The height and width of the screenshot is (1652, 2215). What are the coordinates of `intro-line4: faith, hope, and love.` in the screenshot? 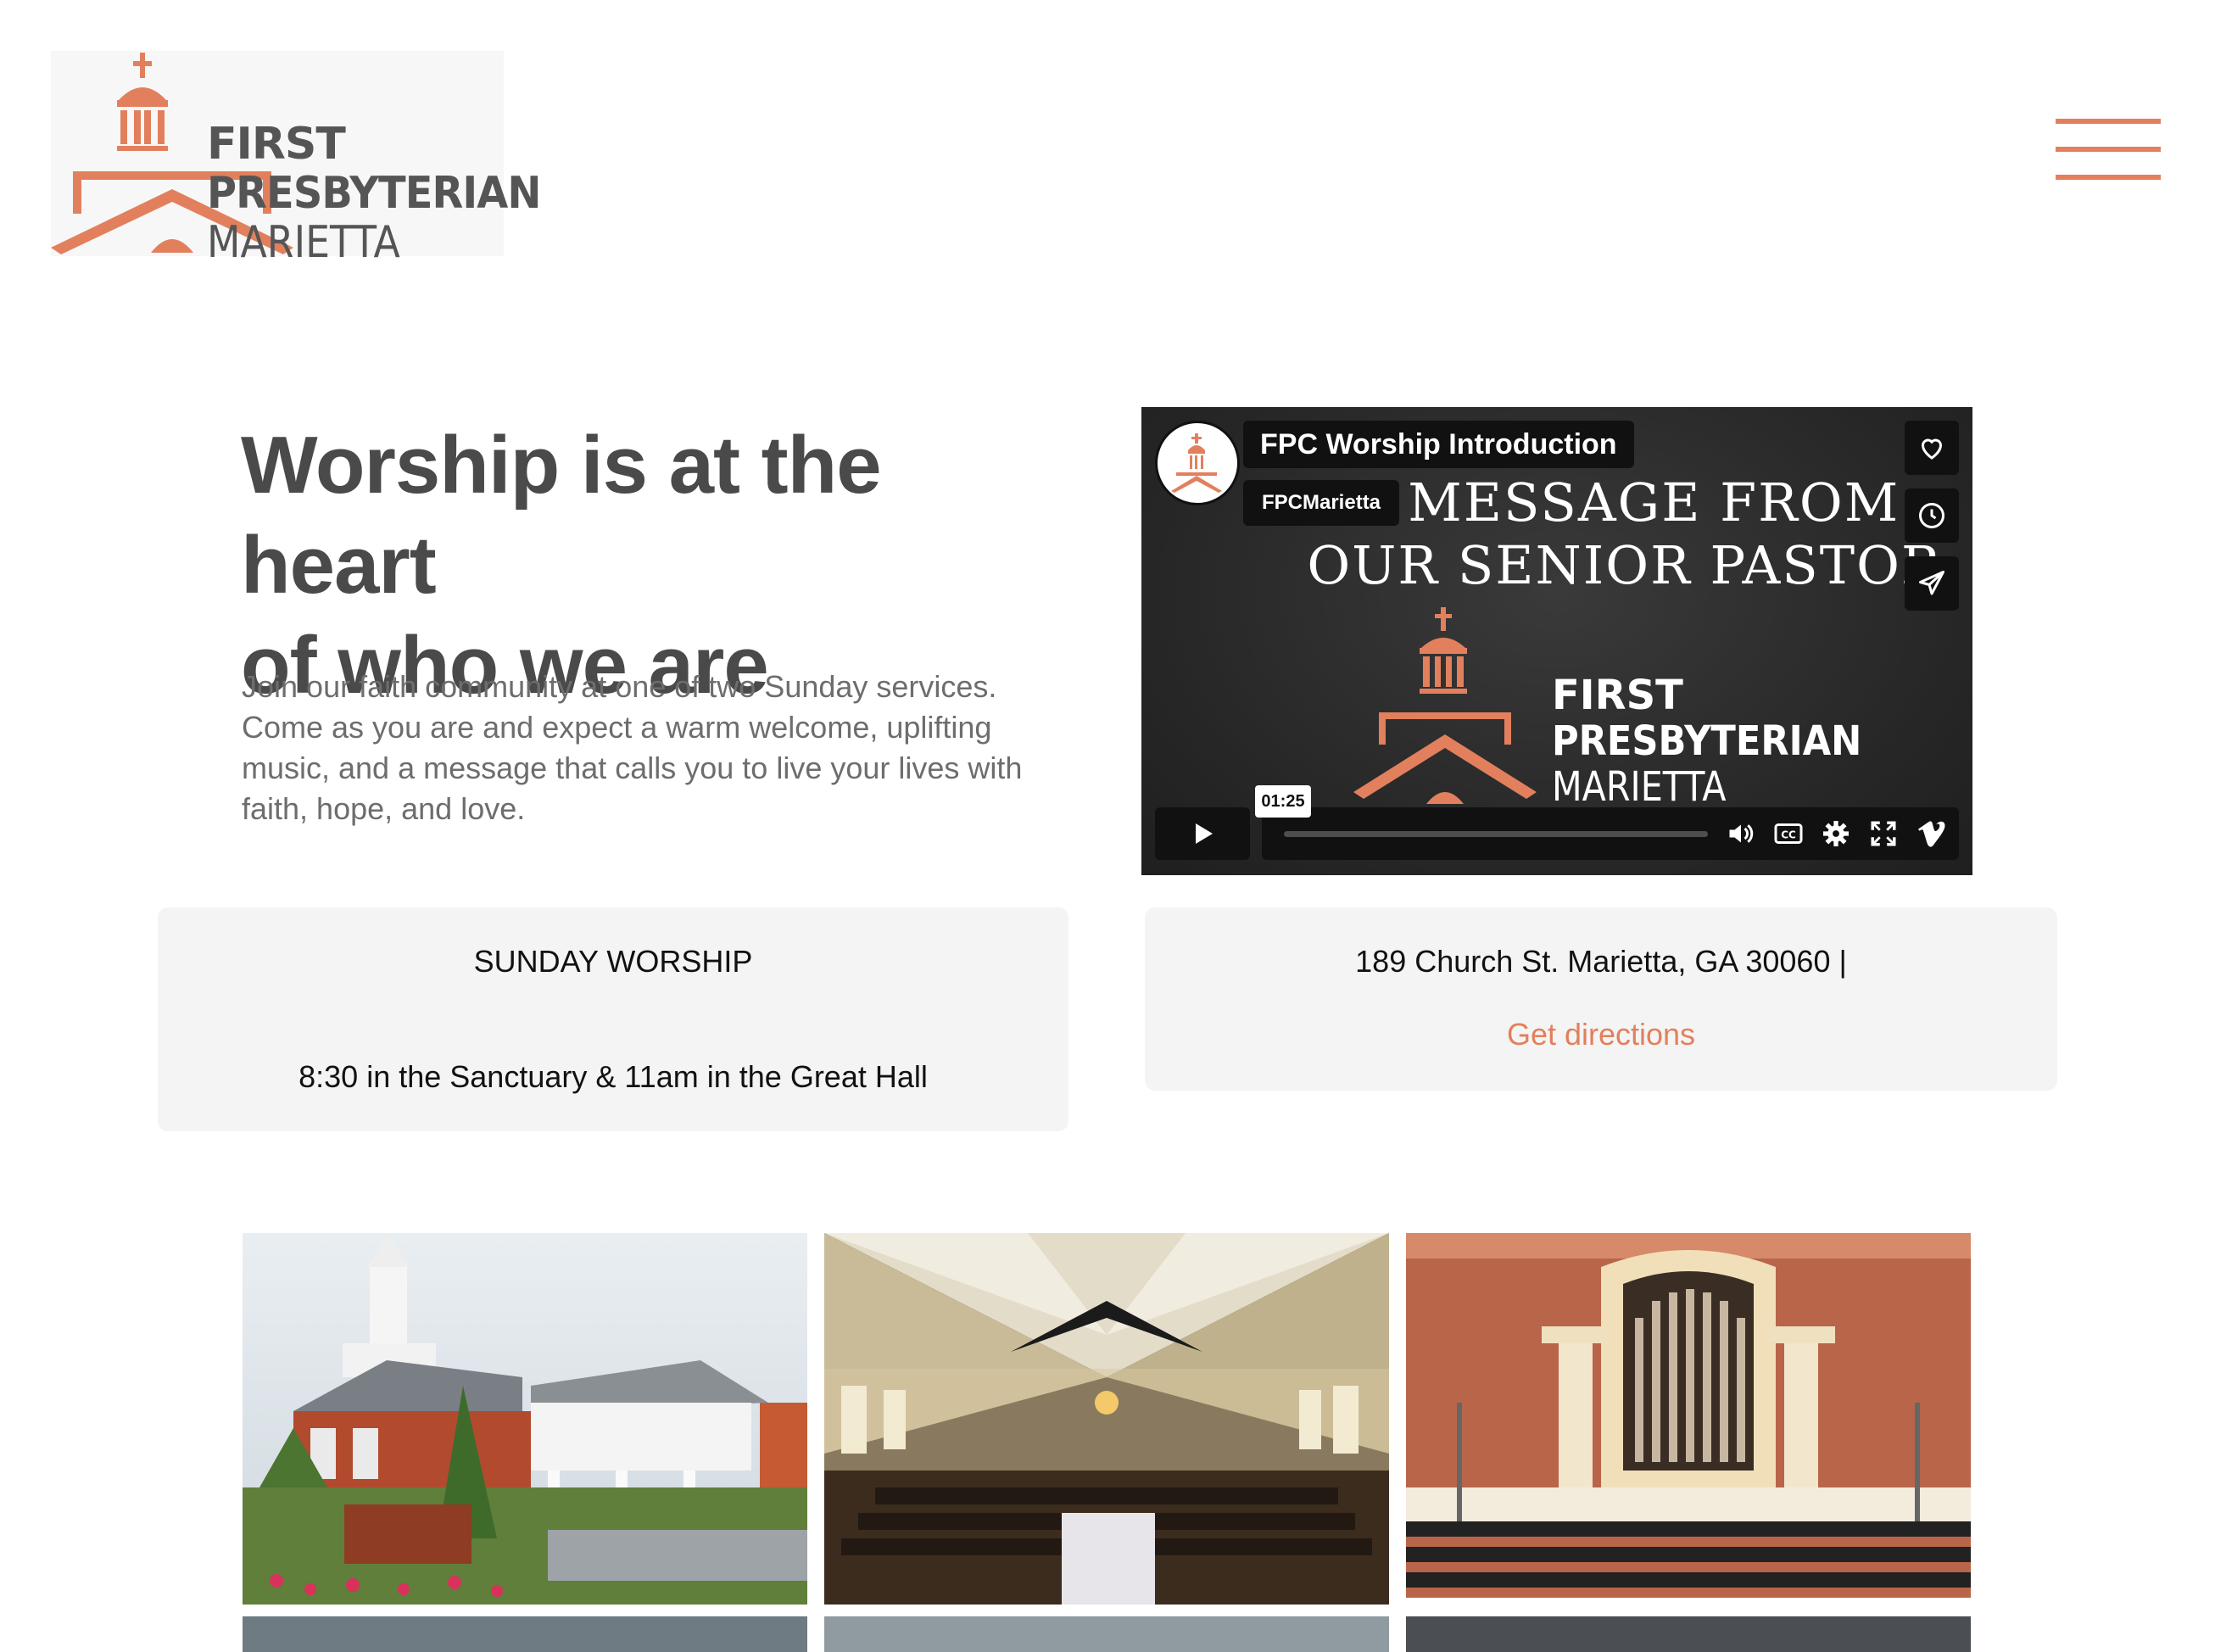 It's located at (384, 808).